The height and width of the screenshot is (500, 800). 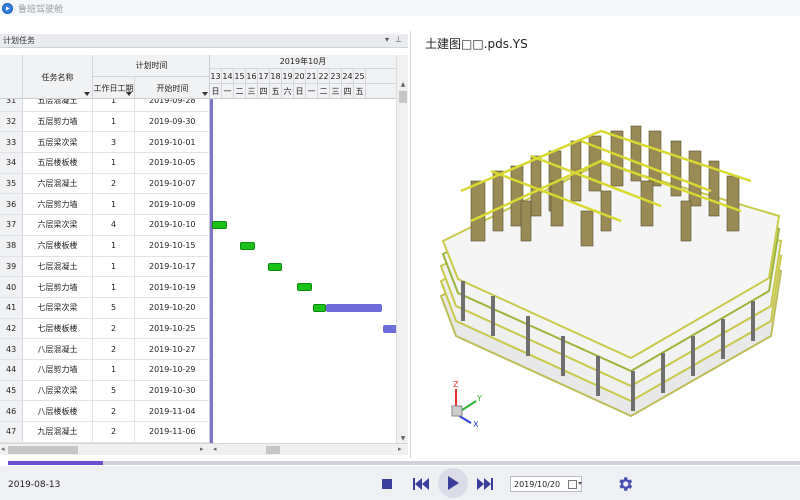 What do you see at coordinates (421, 484) in the screenshot?
I see `skip-back-button` at bounding box center [421, 484].